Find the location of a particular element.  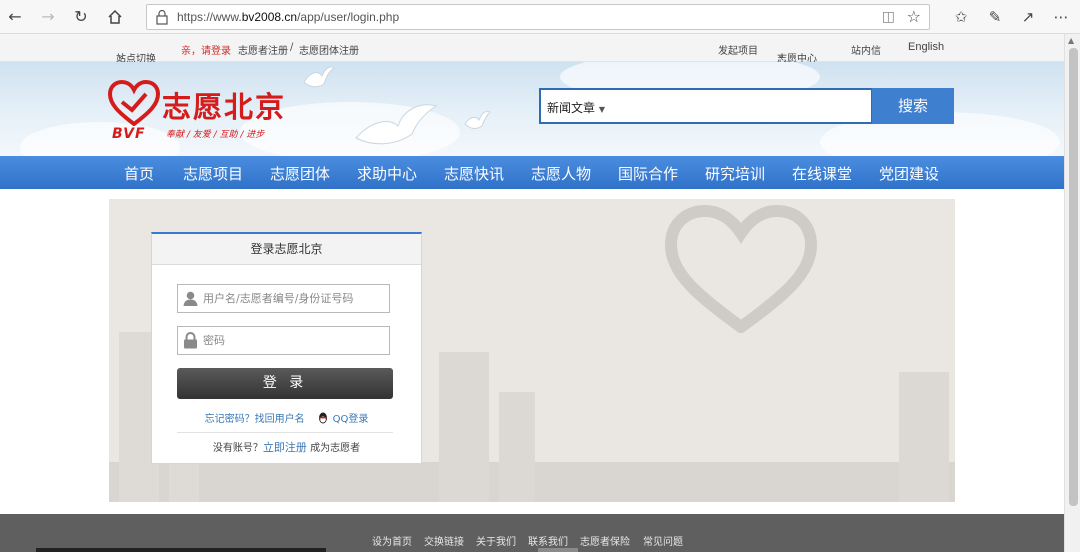

login-links: 忘记密码？找回用户名 QQ登录 is located at coordinates (286, 417).